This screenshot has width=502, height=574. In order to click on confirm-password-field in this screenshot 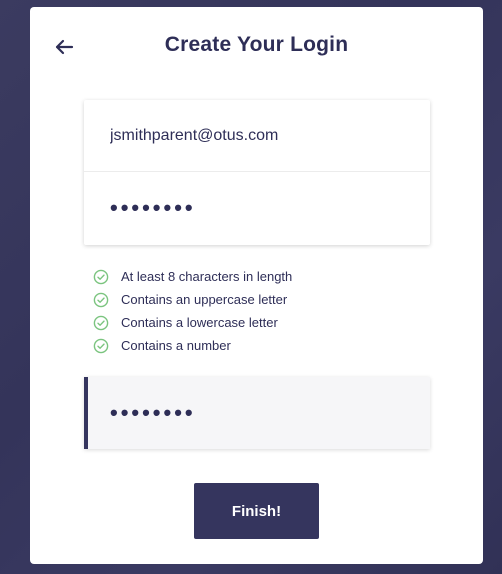, I will do `click(259, 413)`.